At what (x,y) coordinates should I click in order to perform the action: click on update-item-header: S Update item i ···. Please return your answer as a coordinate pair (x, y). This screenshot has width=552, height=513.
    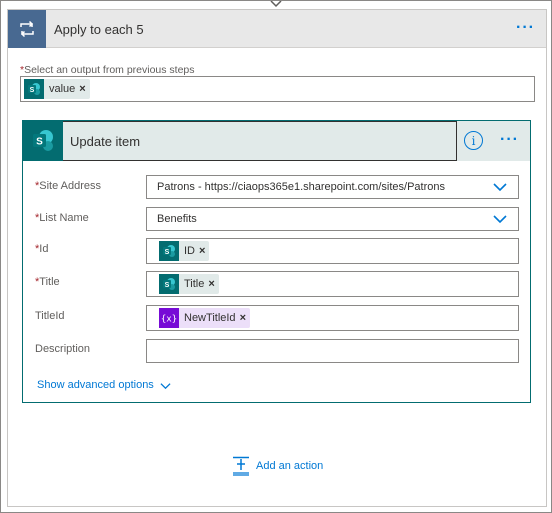
    Looking at the image, I should click on (276, 141).